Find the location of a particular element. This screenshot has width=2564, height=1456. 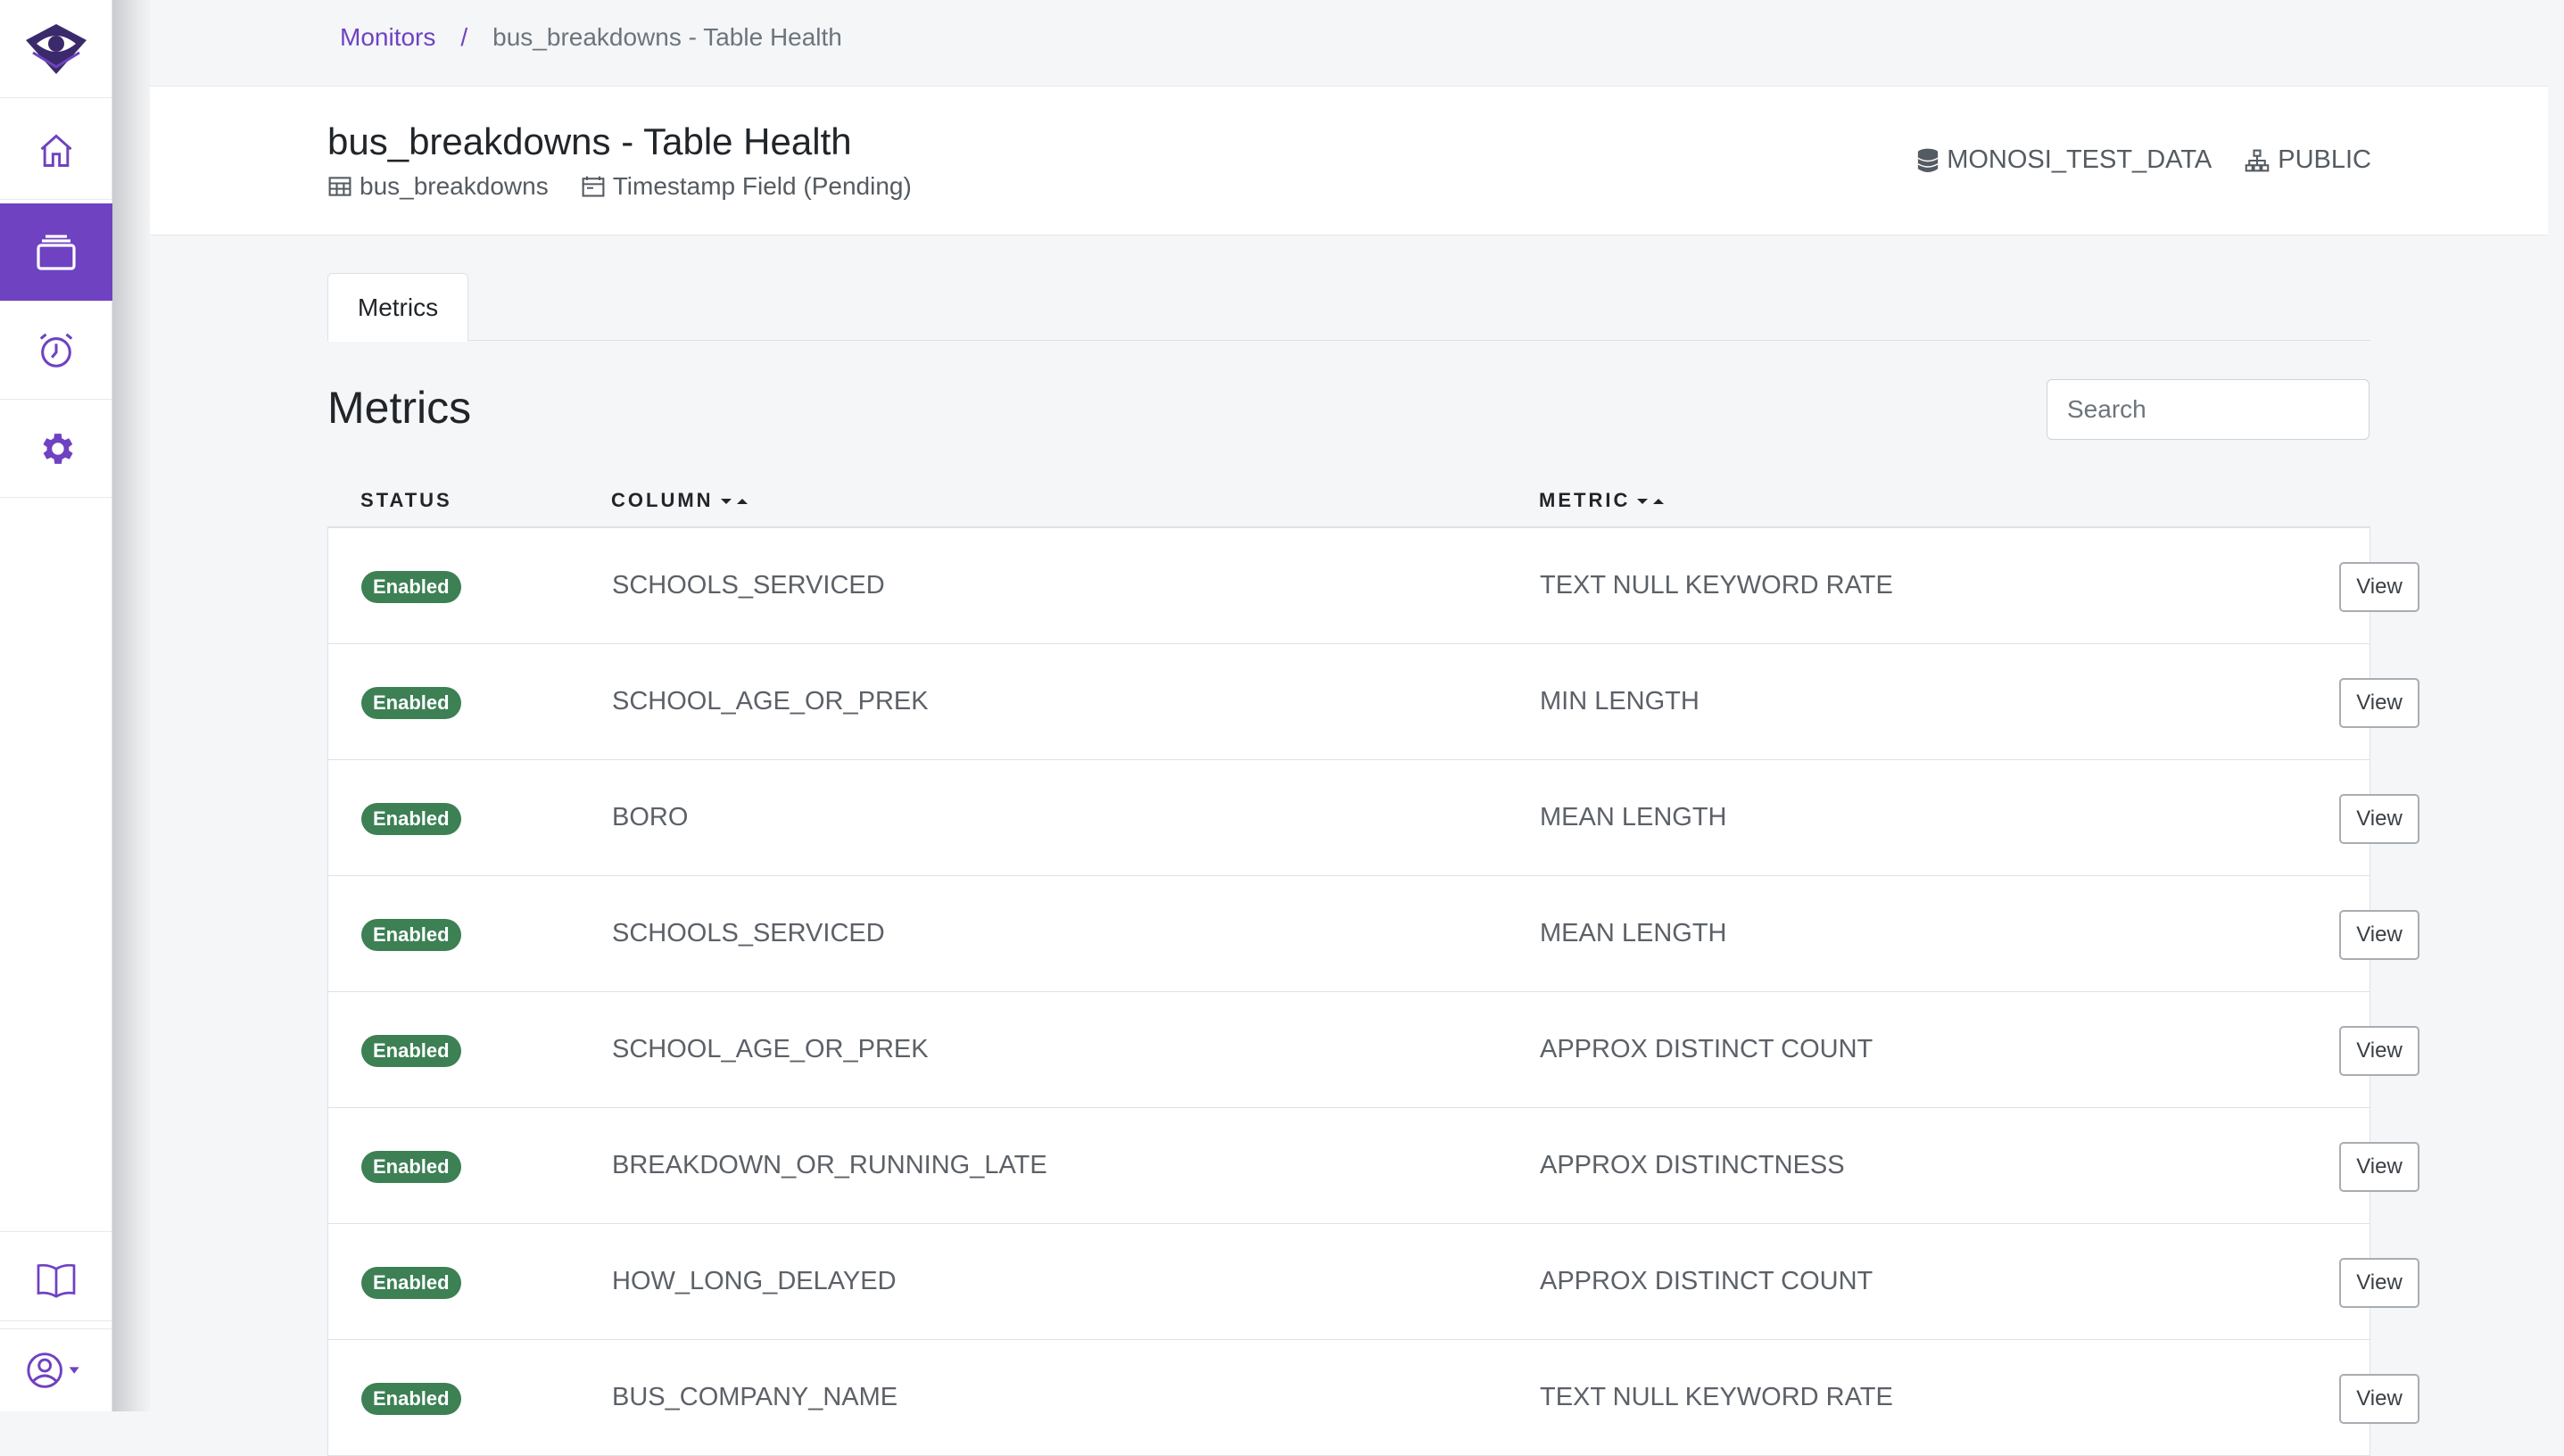

monitor-meta: bus_breakdowns Timestamp Field (Pending) is located at coordinates (620, 187).